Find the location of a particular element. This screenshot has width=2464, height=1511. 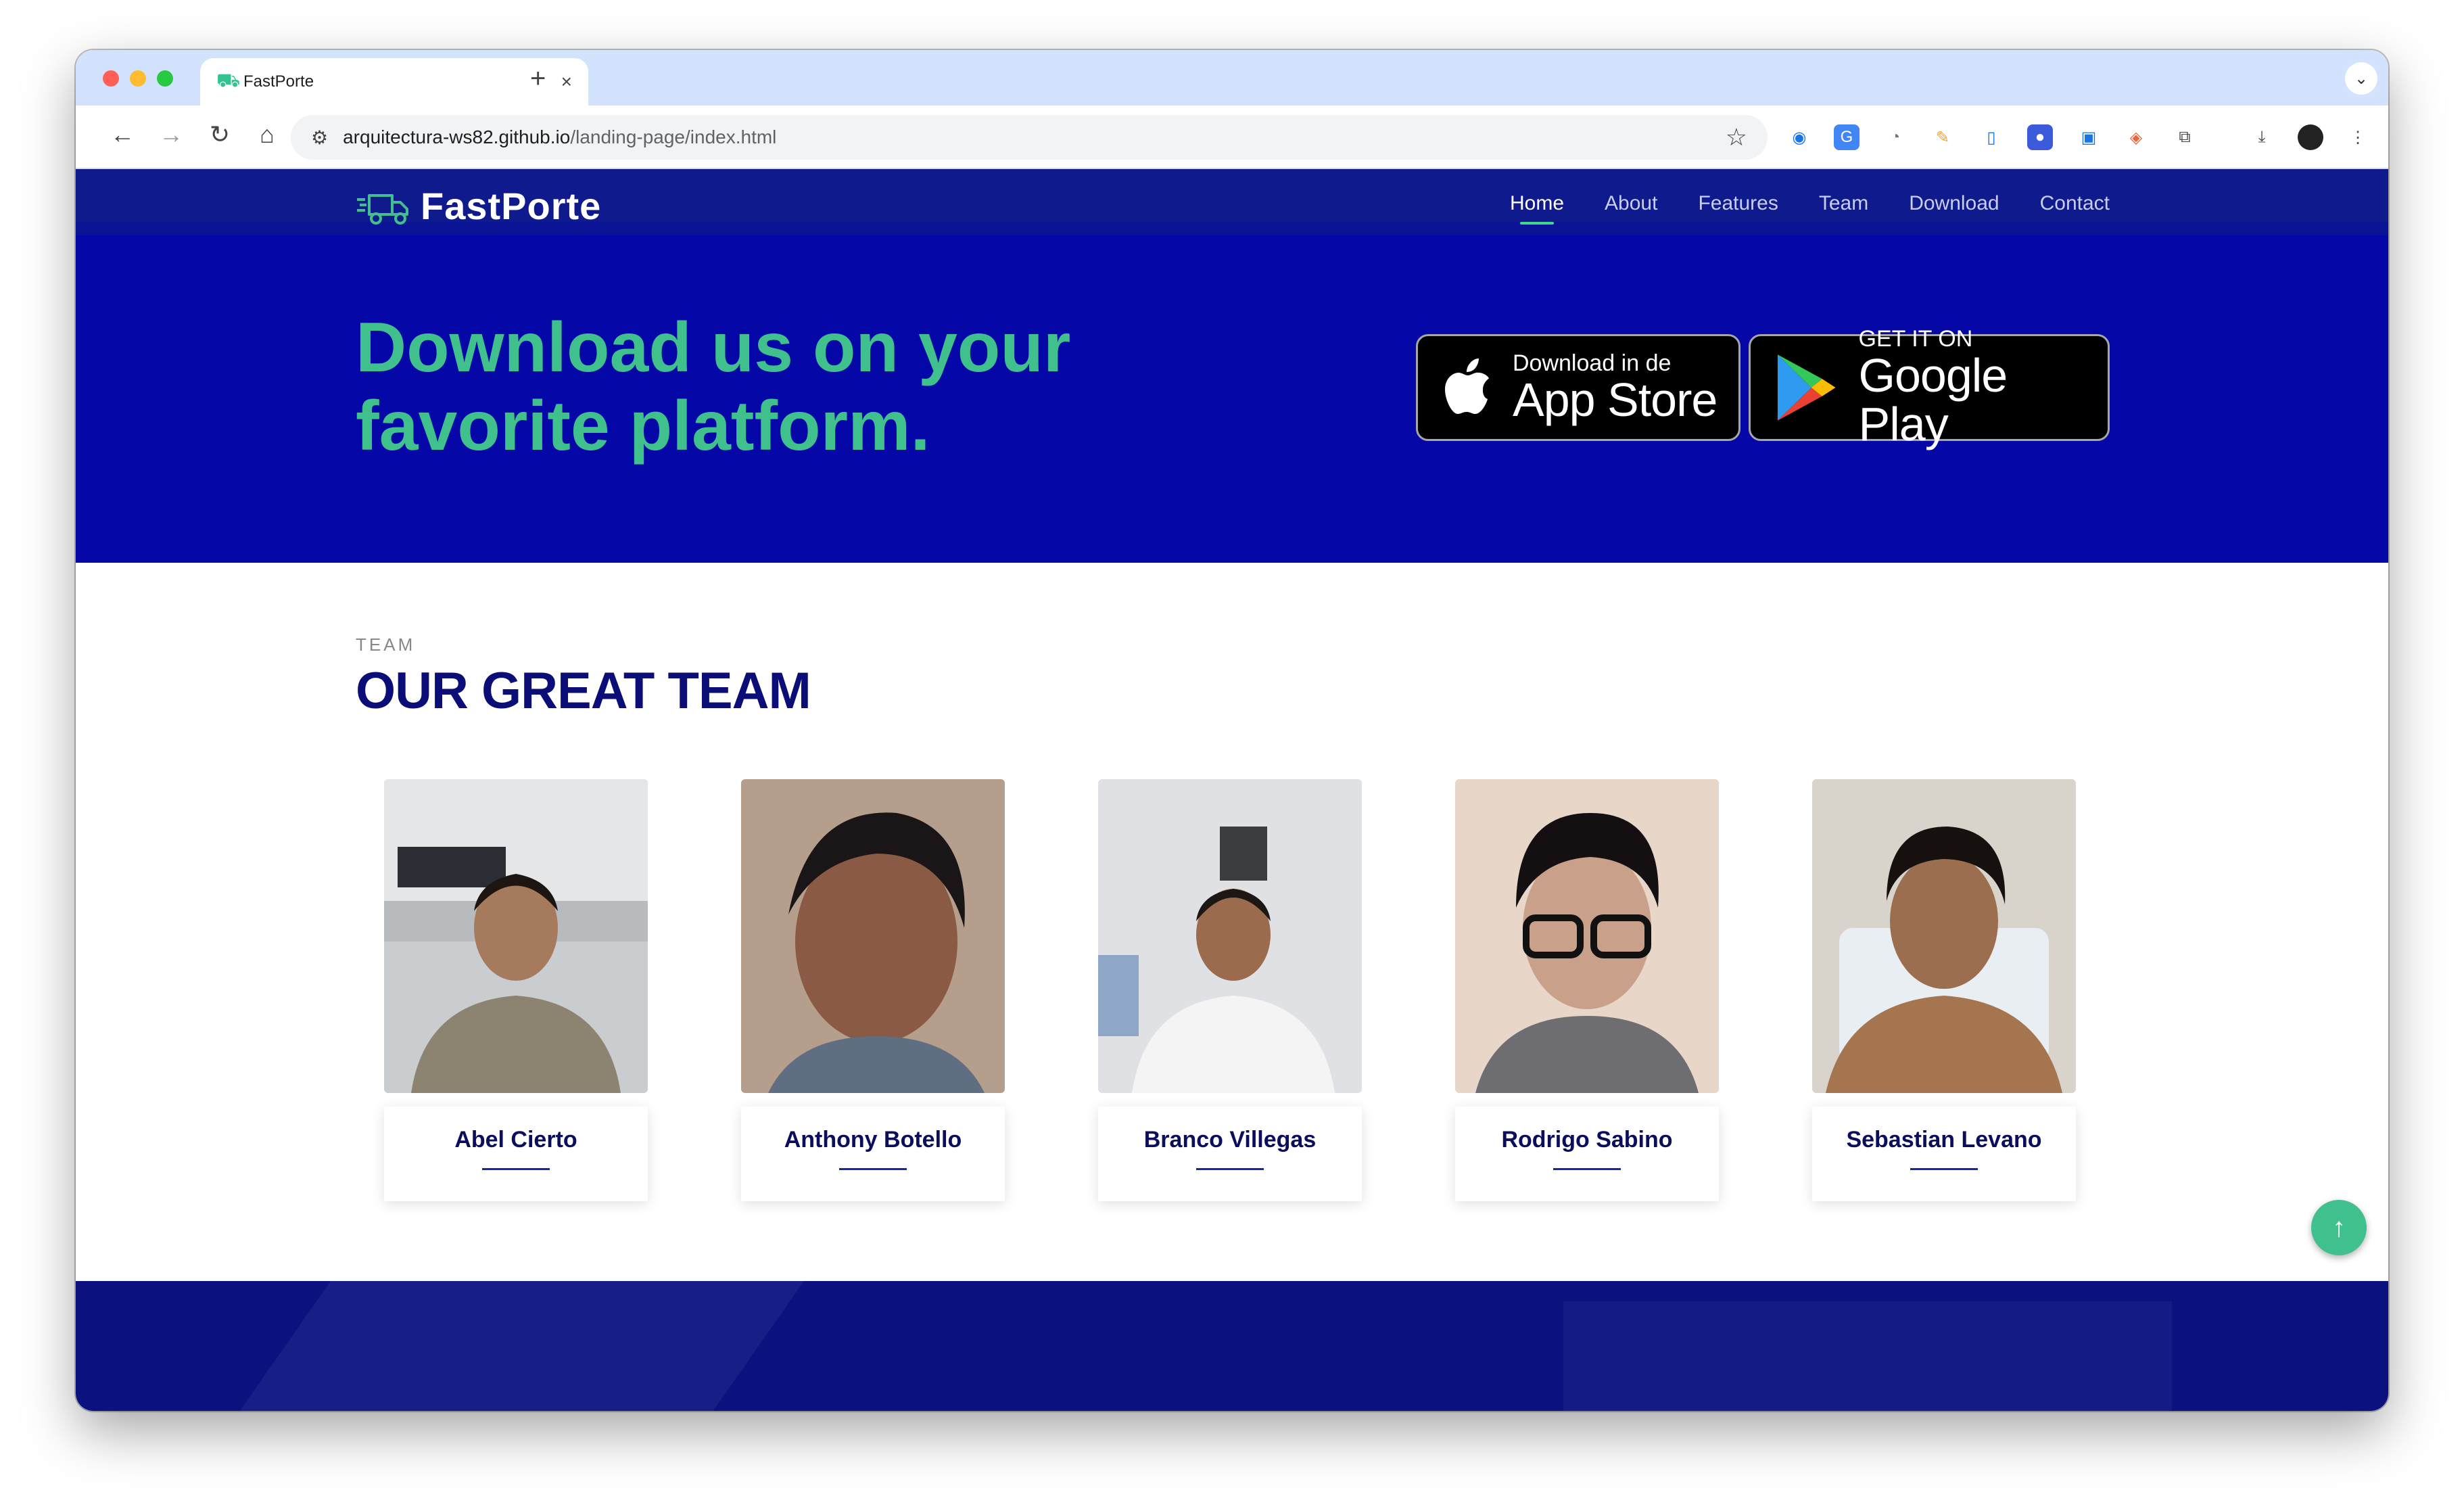

google-play-big-text: Google Play is located at coordinates (1933, 399).